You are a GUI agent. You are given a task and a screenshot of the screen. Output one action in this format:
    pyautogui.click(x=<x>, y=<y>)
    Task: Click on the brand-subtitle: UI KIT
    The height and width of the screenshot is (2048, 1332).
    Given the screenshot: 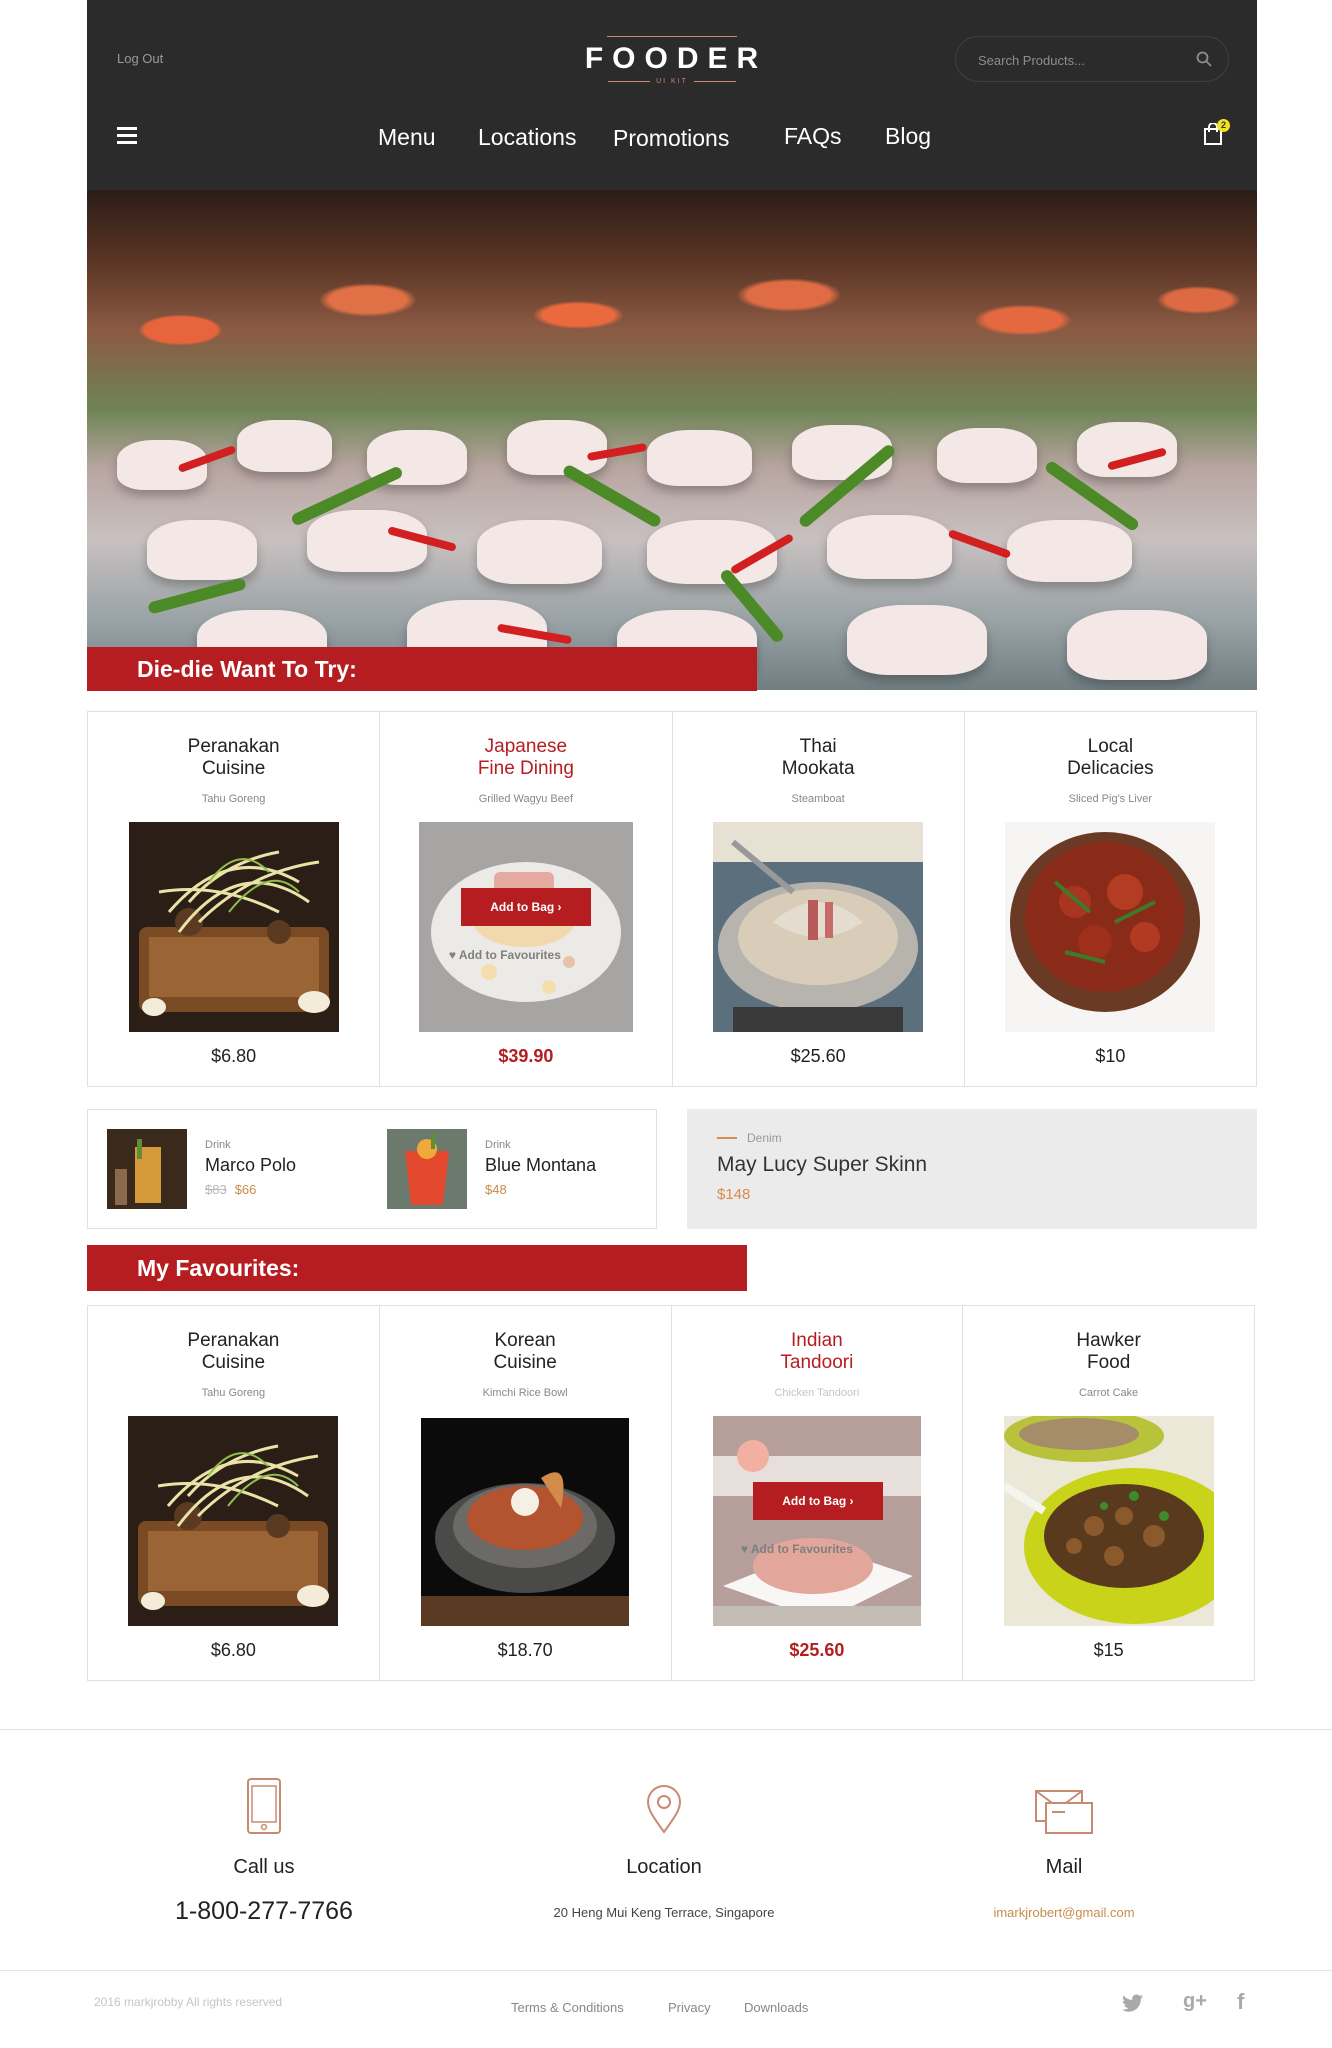 What is the action you would take?
    pyautogui.click(x=672, y=81)
    